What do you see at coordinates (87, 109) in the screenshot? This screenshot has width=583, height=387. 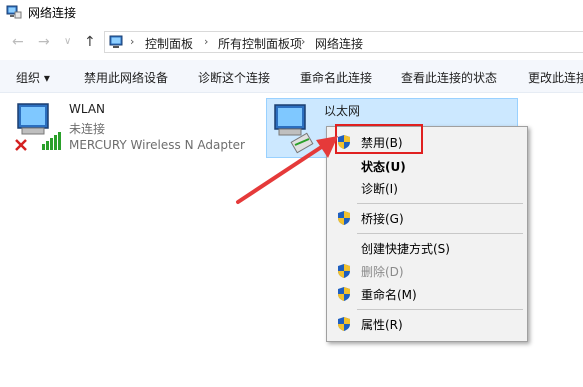 I see `connection-name: WLAN` at bounding box center [87, 109].